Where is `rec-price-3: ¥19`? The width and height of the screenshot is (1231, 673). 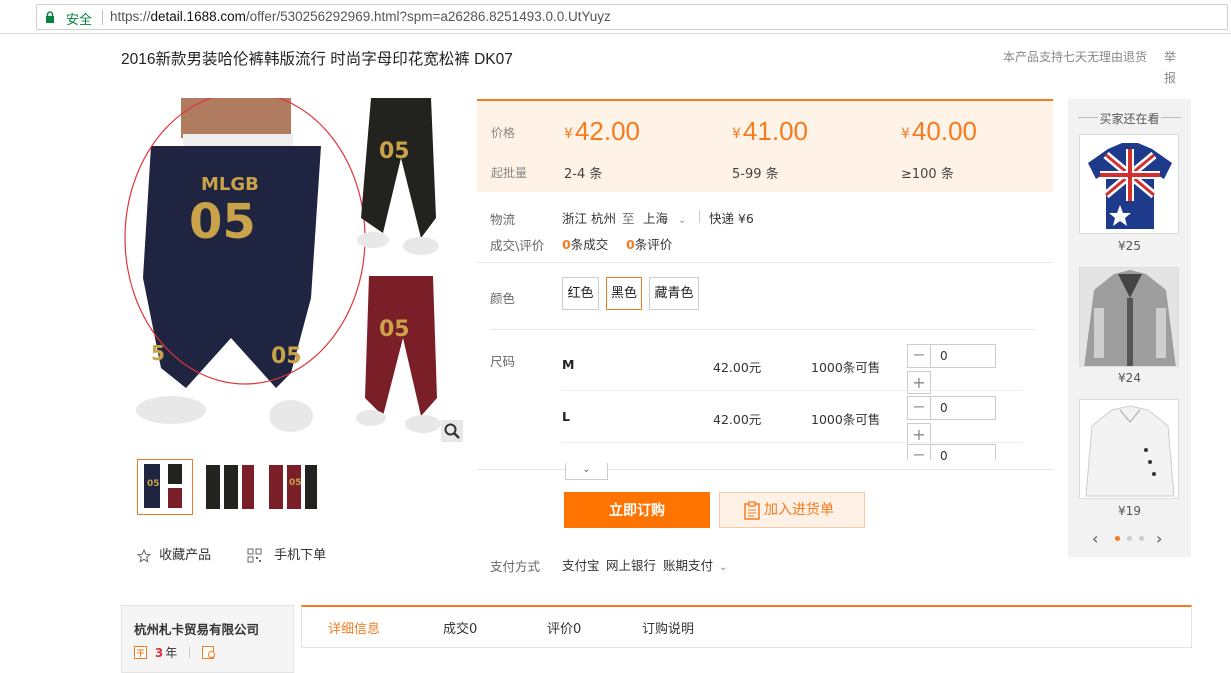 rec-price-3: ¥19 is located at coordinates (1129, 511).